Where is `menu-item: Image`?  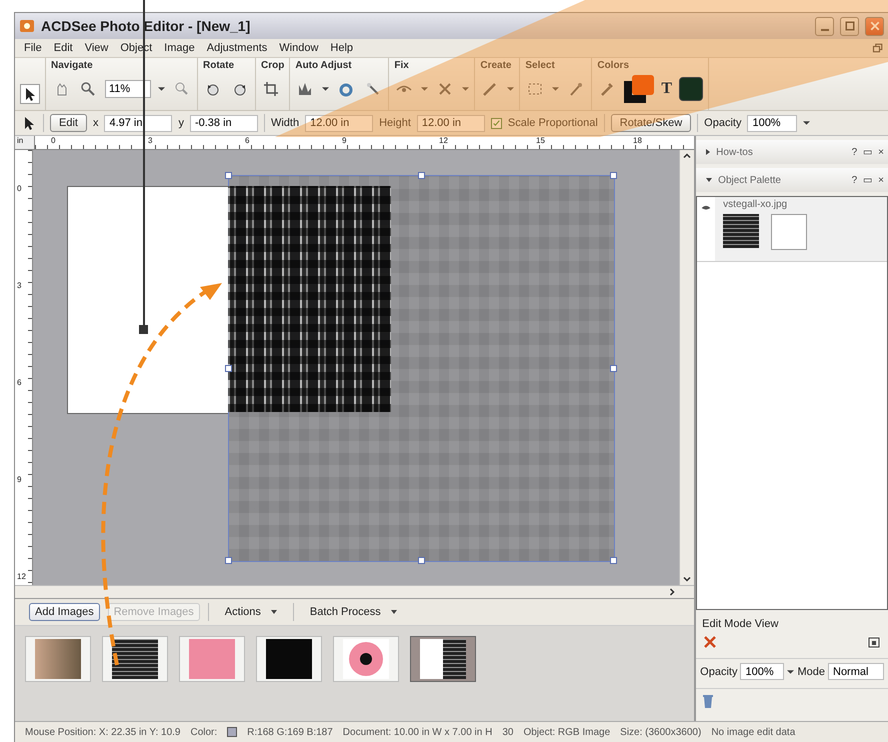
menu-item: Image is located at coordinates (179, 48).